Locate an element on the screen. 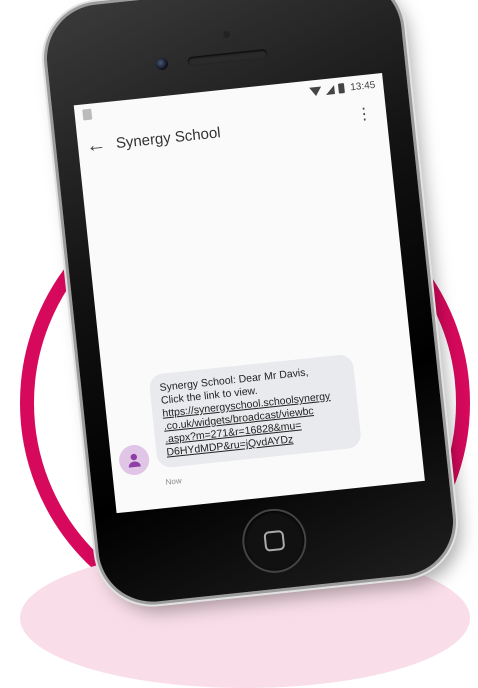 Image resolution: width=478 pixels, height=688 pixels. person-icon is located at coordinates (134, 460).